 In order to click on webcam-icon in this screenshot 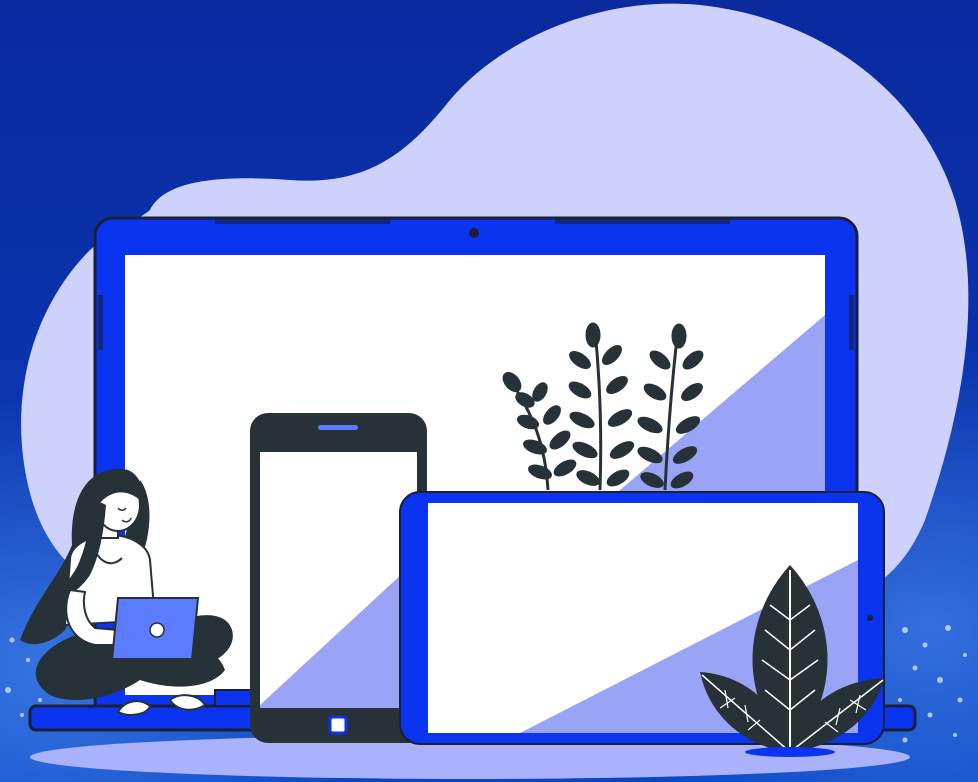, I will do `click(474, 233)`.